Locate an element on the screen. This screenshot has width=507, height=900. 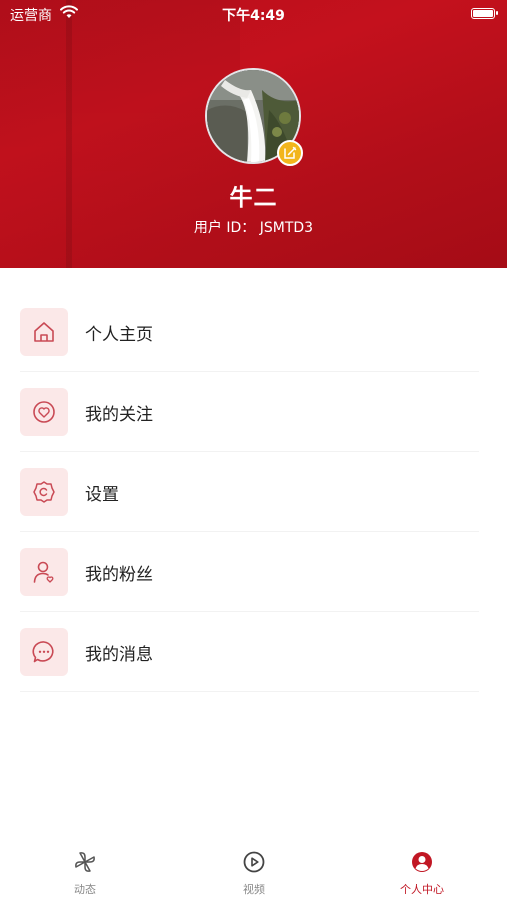
tab-feed: 动态 is located at coordinates (85, 875).